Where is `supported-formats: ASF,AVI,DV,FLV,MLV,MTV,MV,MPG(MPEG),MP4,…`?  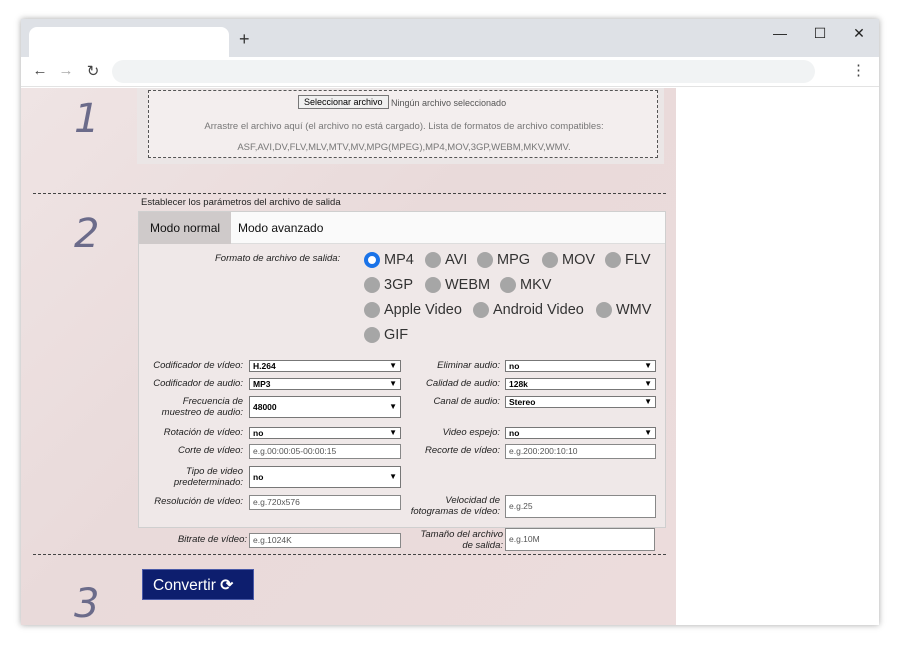
supported-formats: ASF,AVI,DV,FLV,MLV,MTV,MV,MPG(MPEG),MP4,… is located at coordinates (404, 147).